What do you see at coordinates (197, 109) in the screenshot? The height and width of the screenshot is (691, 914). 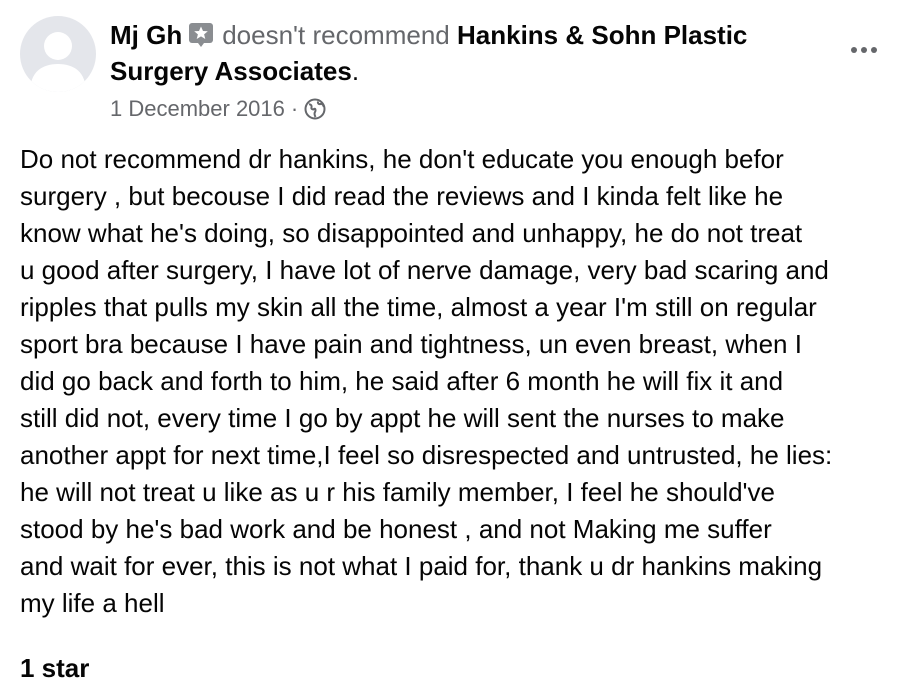 I see `post-date: 1 December 2016` at bounding box center [197, 109].